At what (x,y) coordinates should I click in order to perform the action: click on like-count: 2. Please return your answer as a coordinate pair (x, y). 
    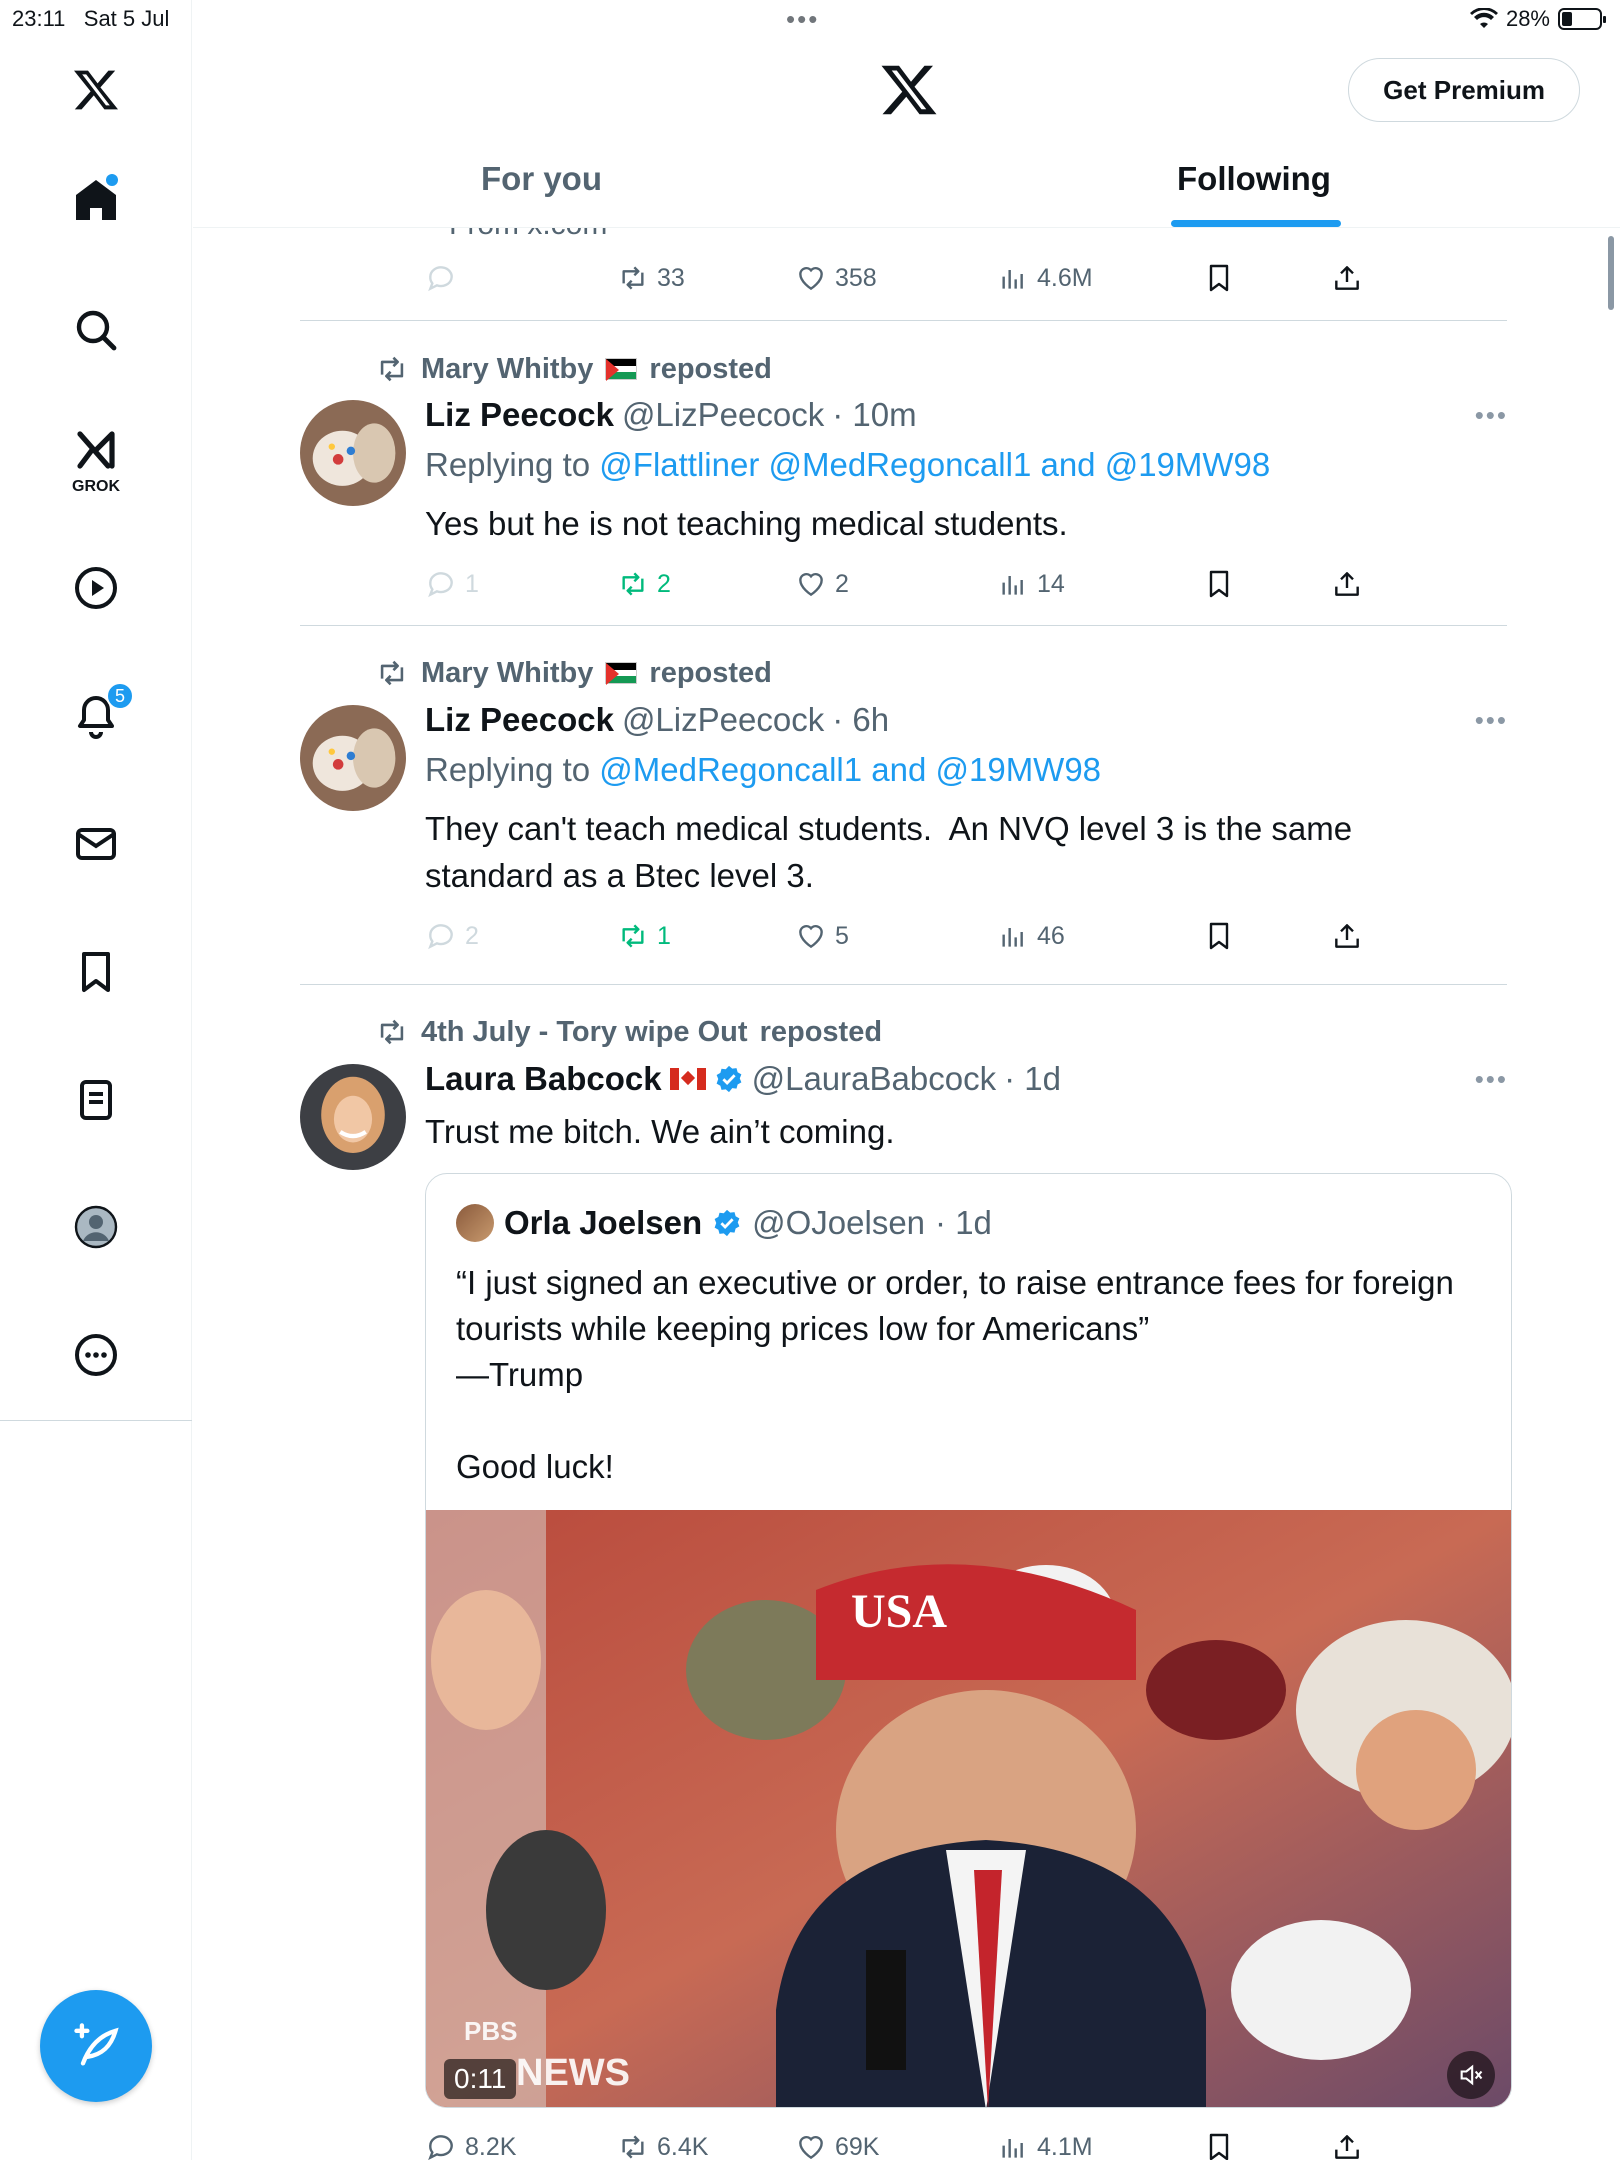
    Looking at the image, I should click on (842, 583).